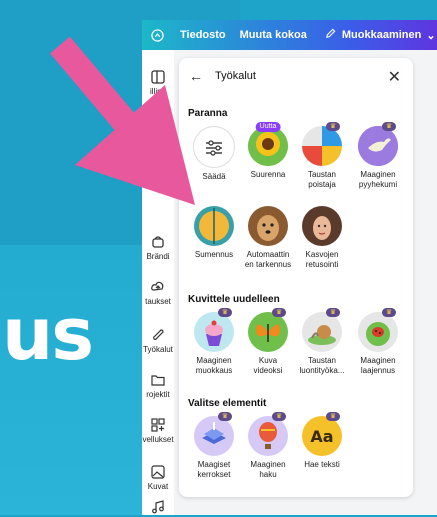  I want to click on rail-item-photos: Kuvat, so click(158, 478).